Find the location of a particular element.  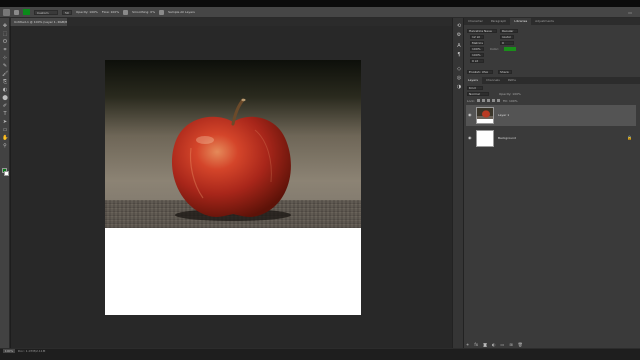

eyedropper-tool-icon: ⊹ is located at coordinates (5, 58).